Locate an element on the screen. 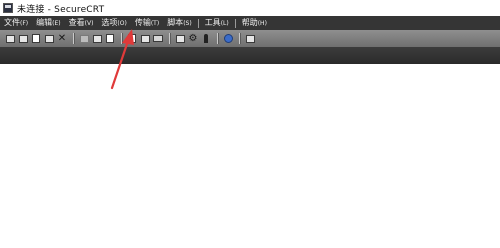 This screenshot has width=500, height=248. menu-options-label: 选项 is located at coordinates (109, 22).